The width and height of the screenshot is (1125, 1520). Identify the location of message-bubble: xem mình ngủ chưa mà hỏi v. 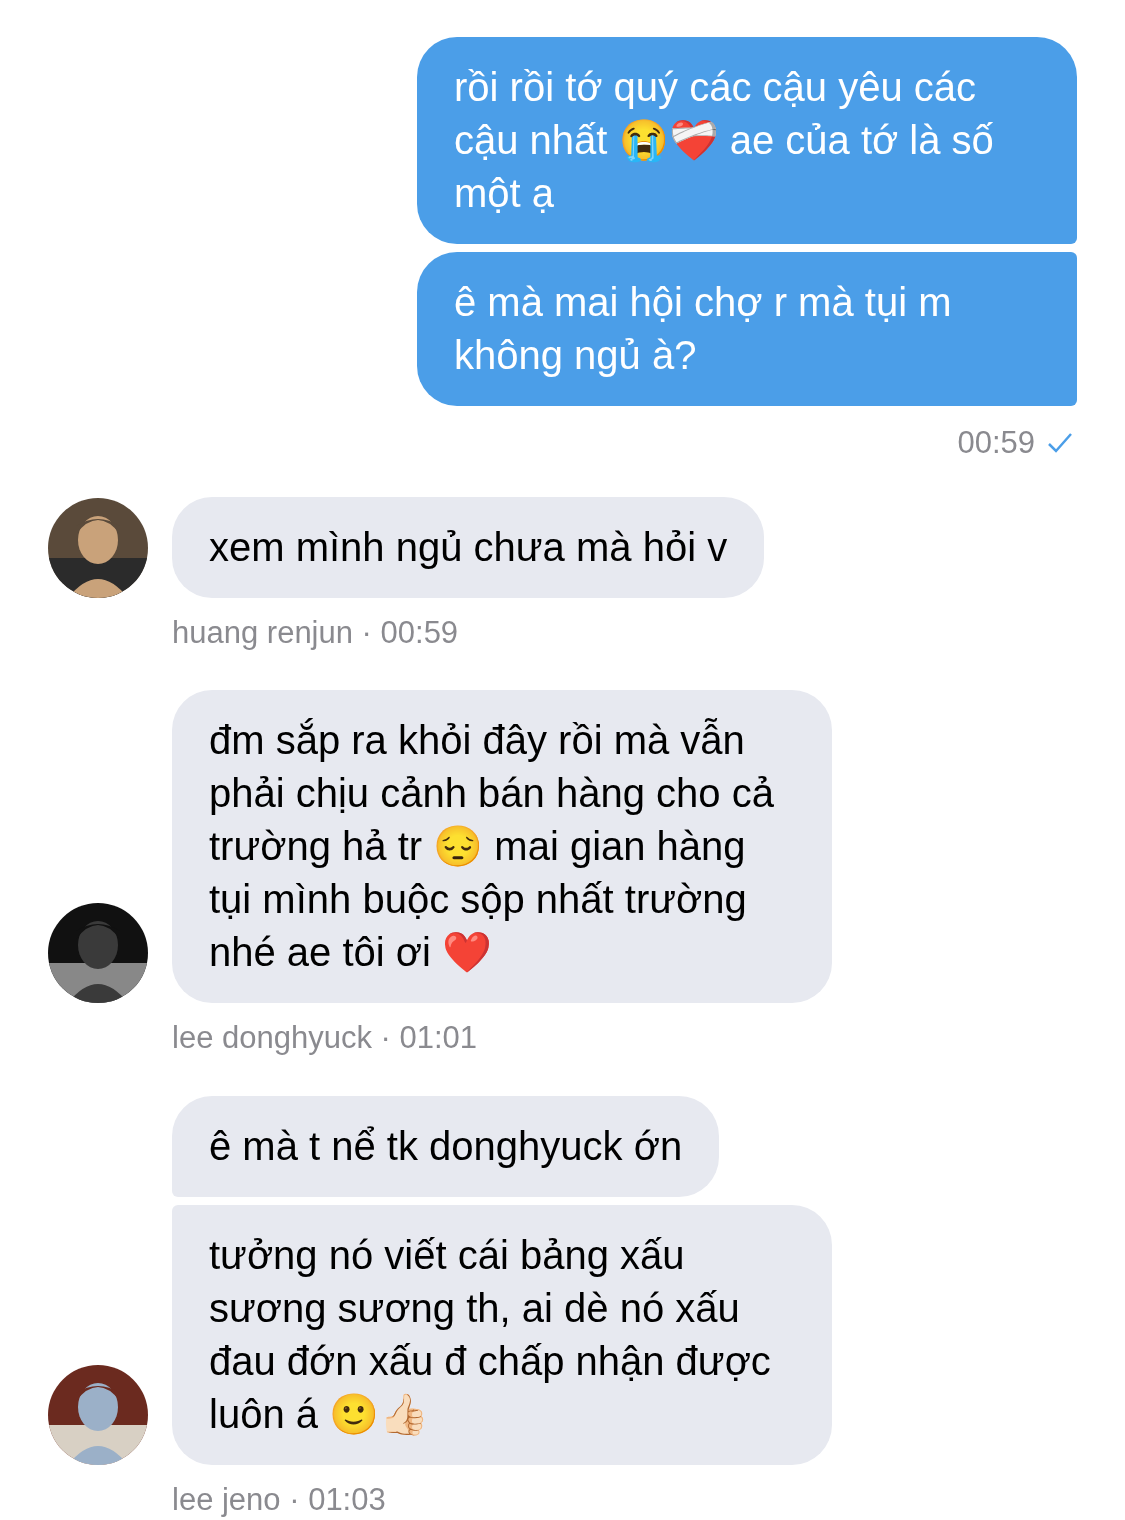
(468, 547).